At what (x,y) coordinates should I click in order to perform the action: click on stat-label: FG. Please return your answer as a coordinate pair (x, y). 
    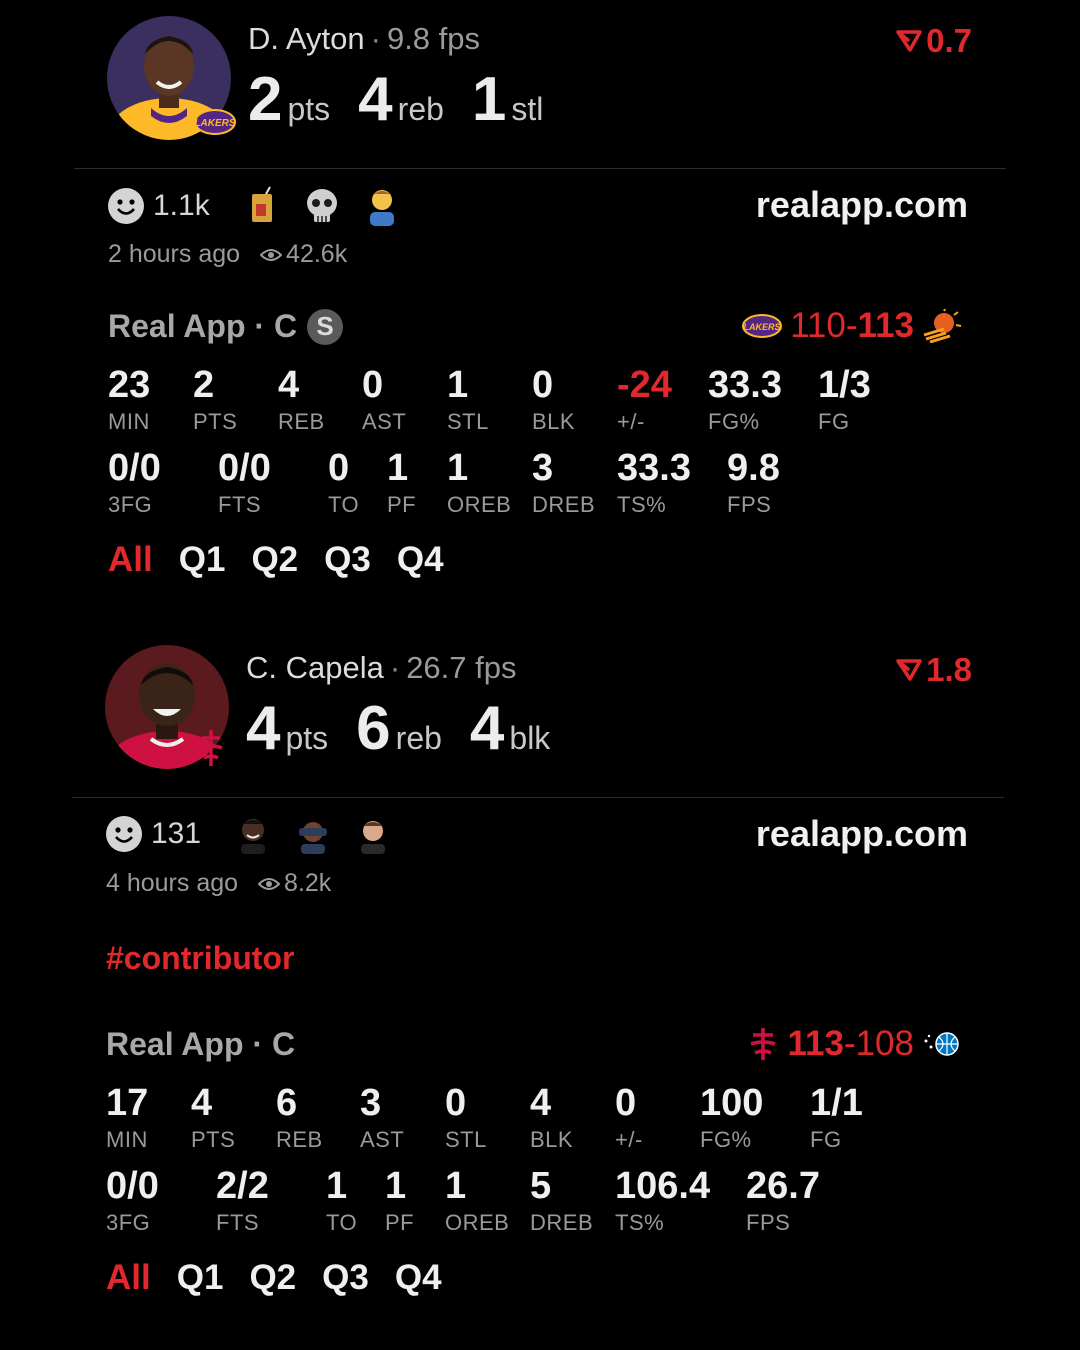
    Looking at the image, I should click on (834, 421).